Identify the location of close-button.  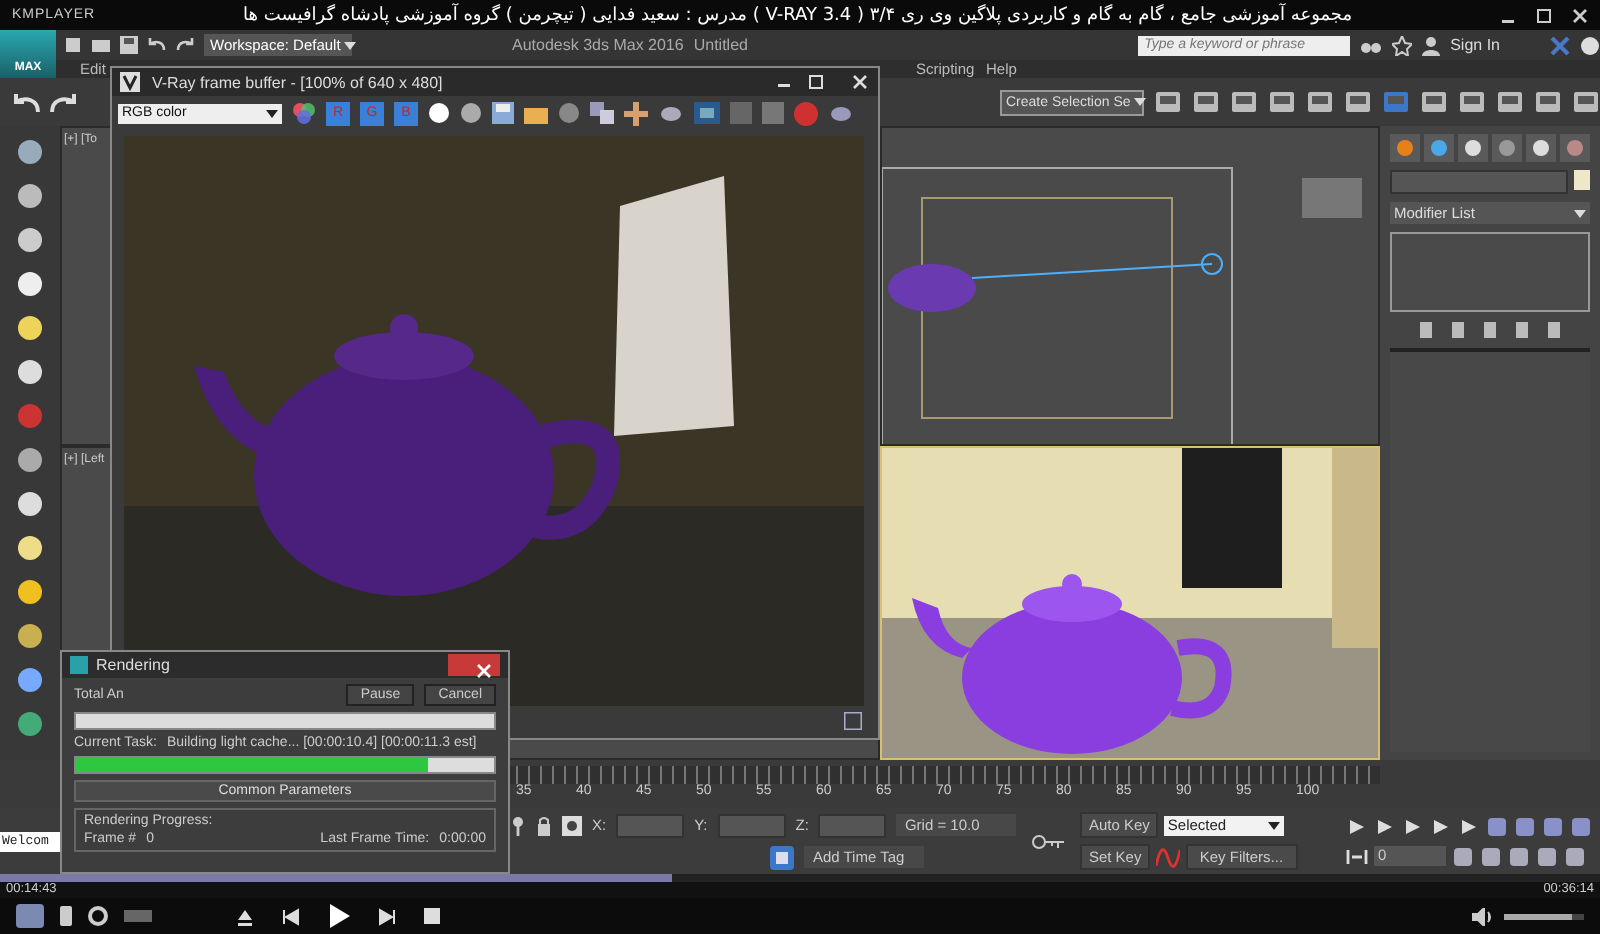
(474, 665).